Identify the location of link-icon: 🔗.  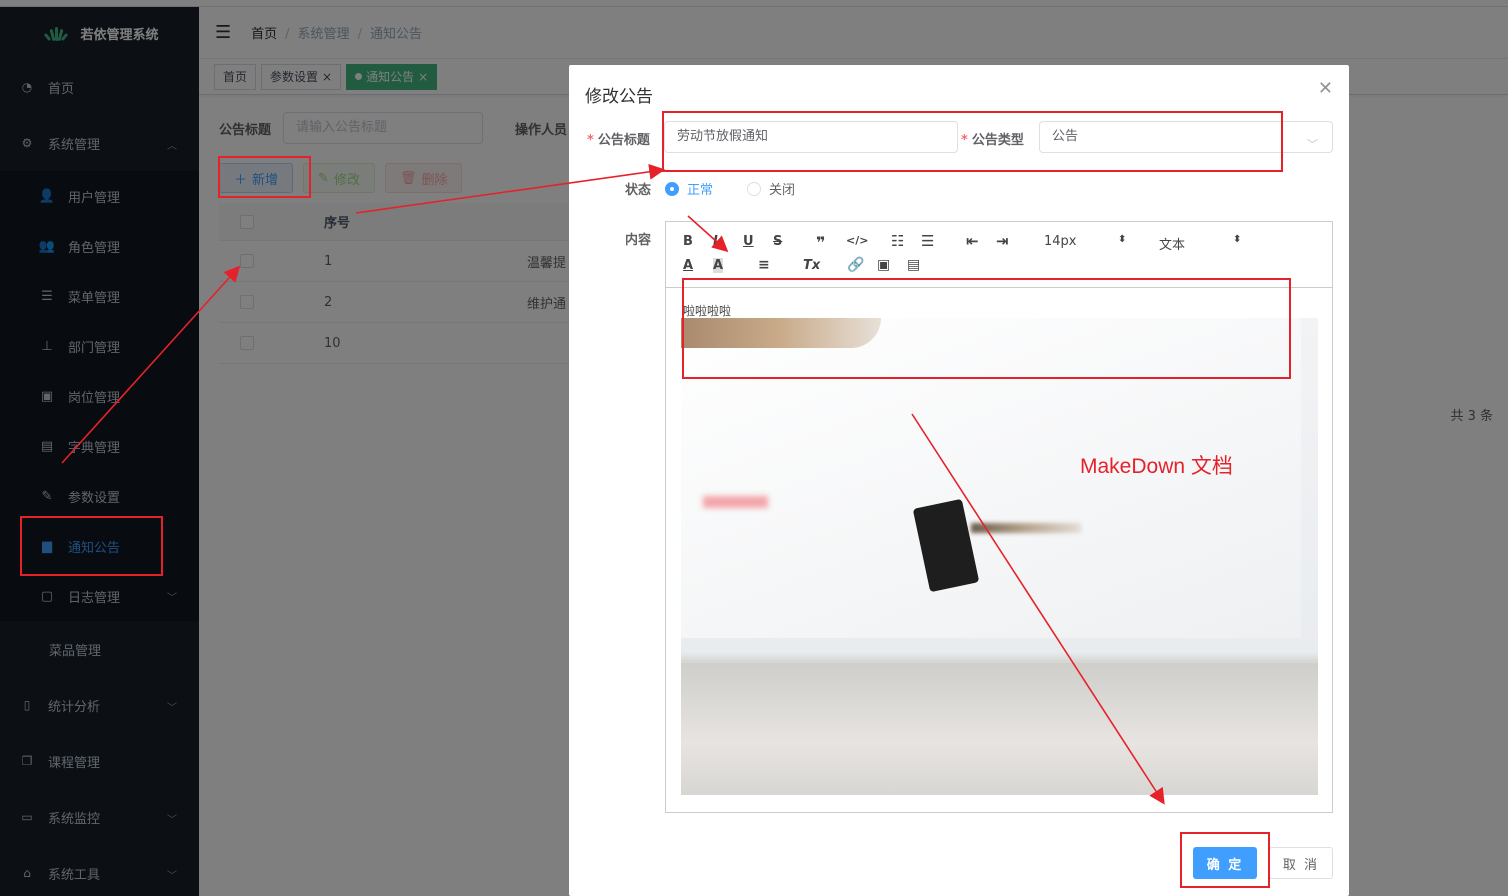
(855, 265).